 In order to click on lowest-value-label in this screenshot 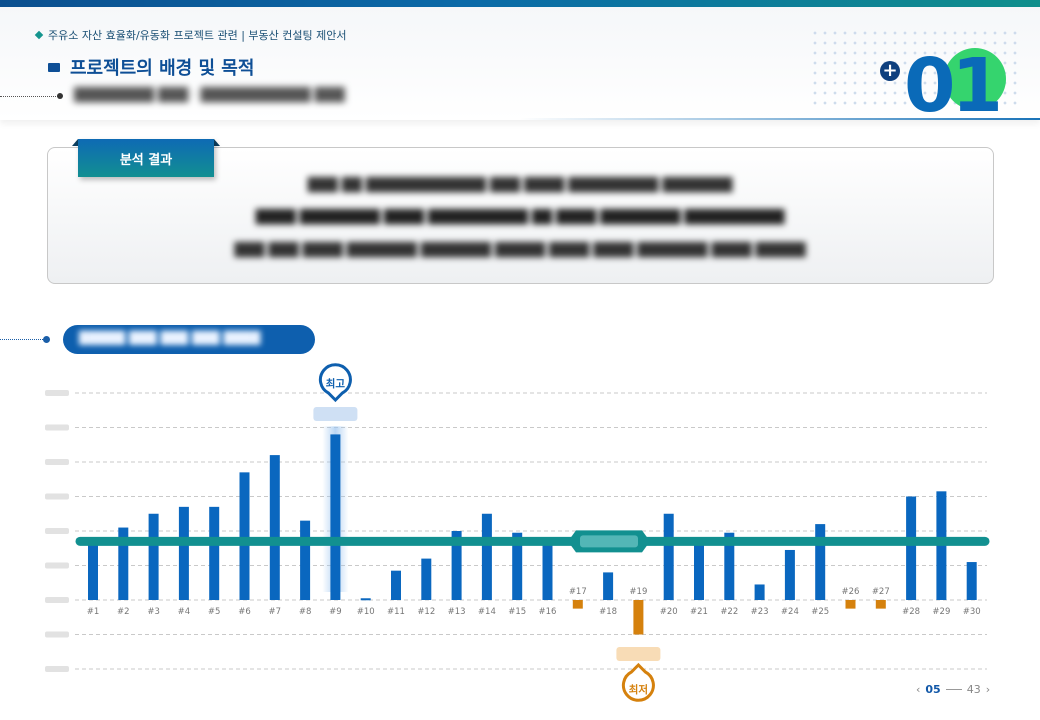, I will do `click(638, 654)`.